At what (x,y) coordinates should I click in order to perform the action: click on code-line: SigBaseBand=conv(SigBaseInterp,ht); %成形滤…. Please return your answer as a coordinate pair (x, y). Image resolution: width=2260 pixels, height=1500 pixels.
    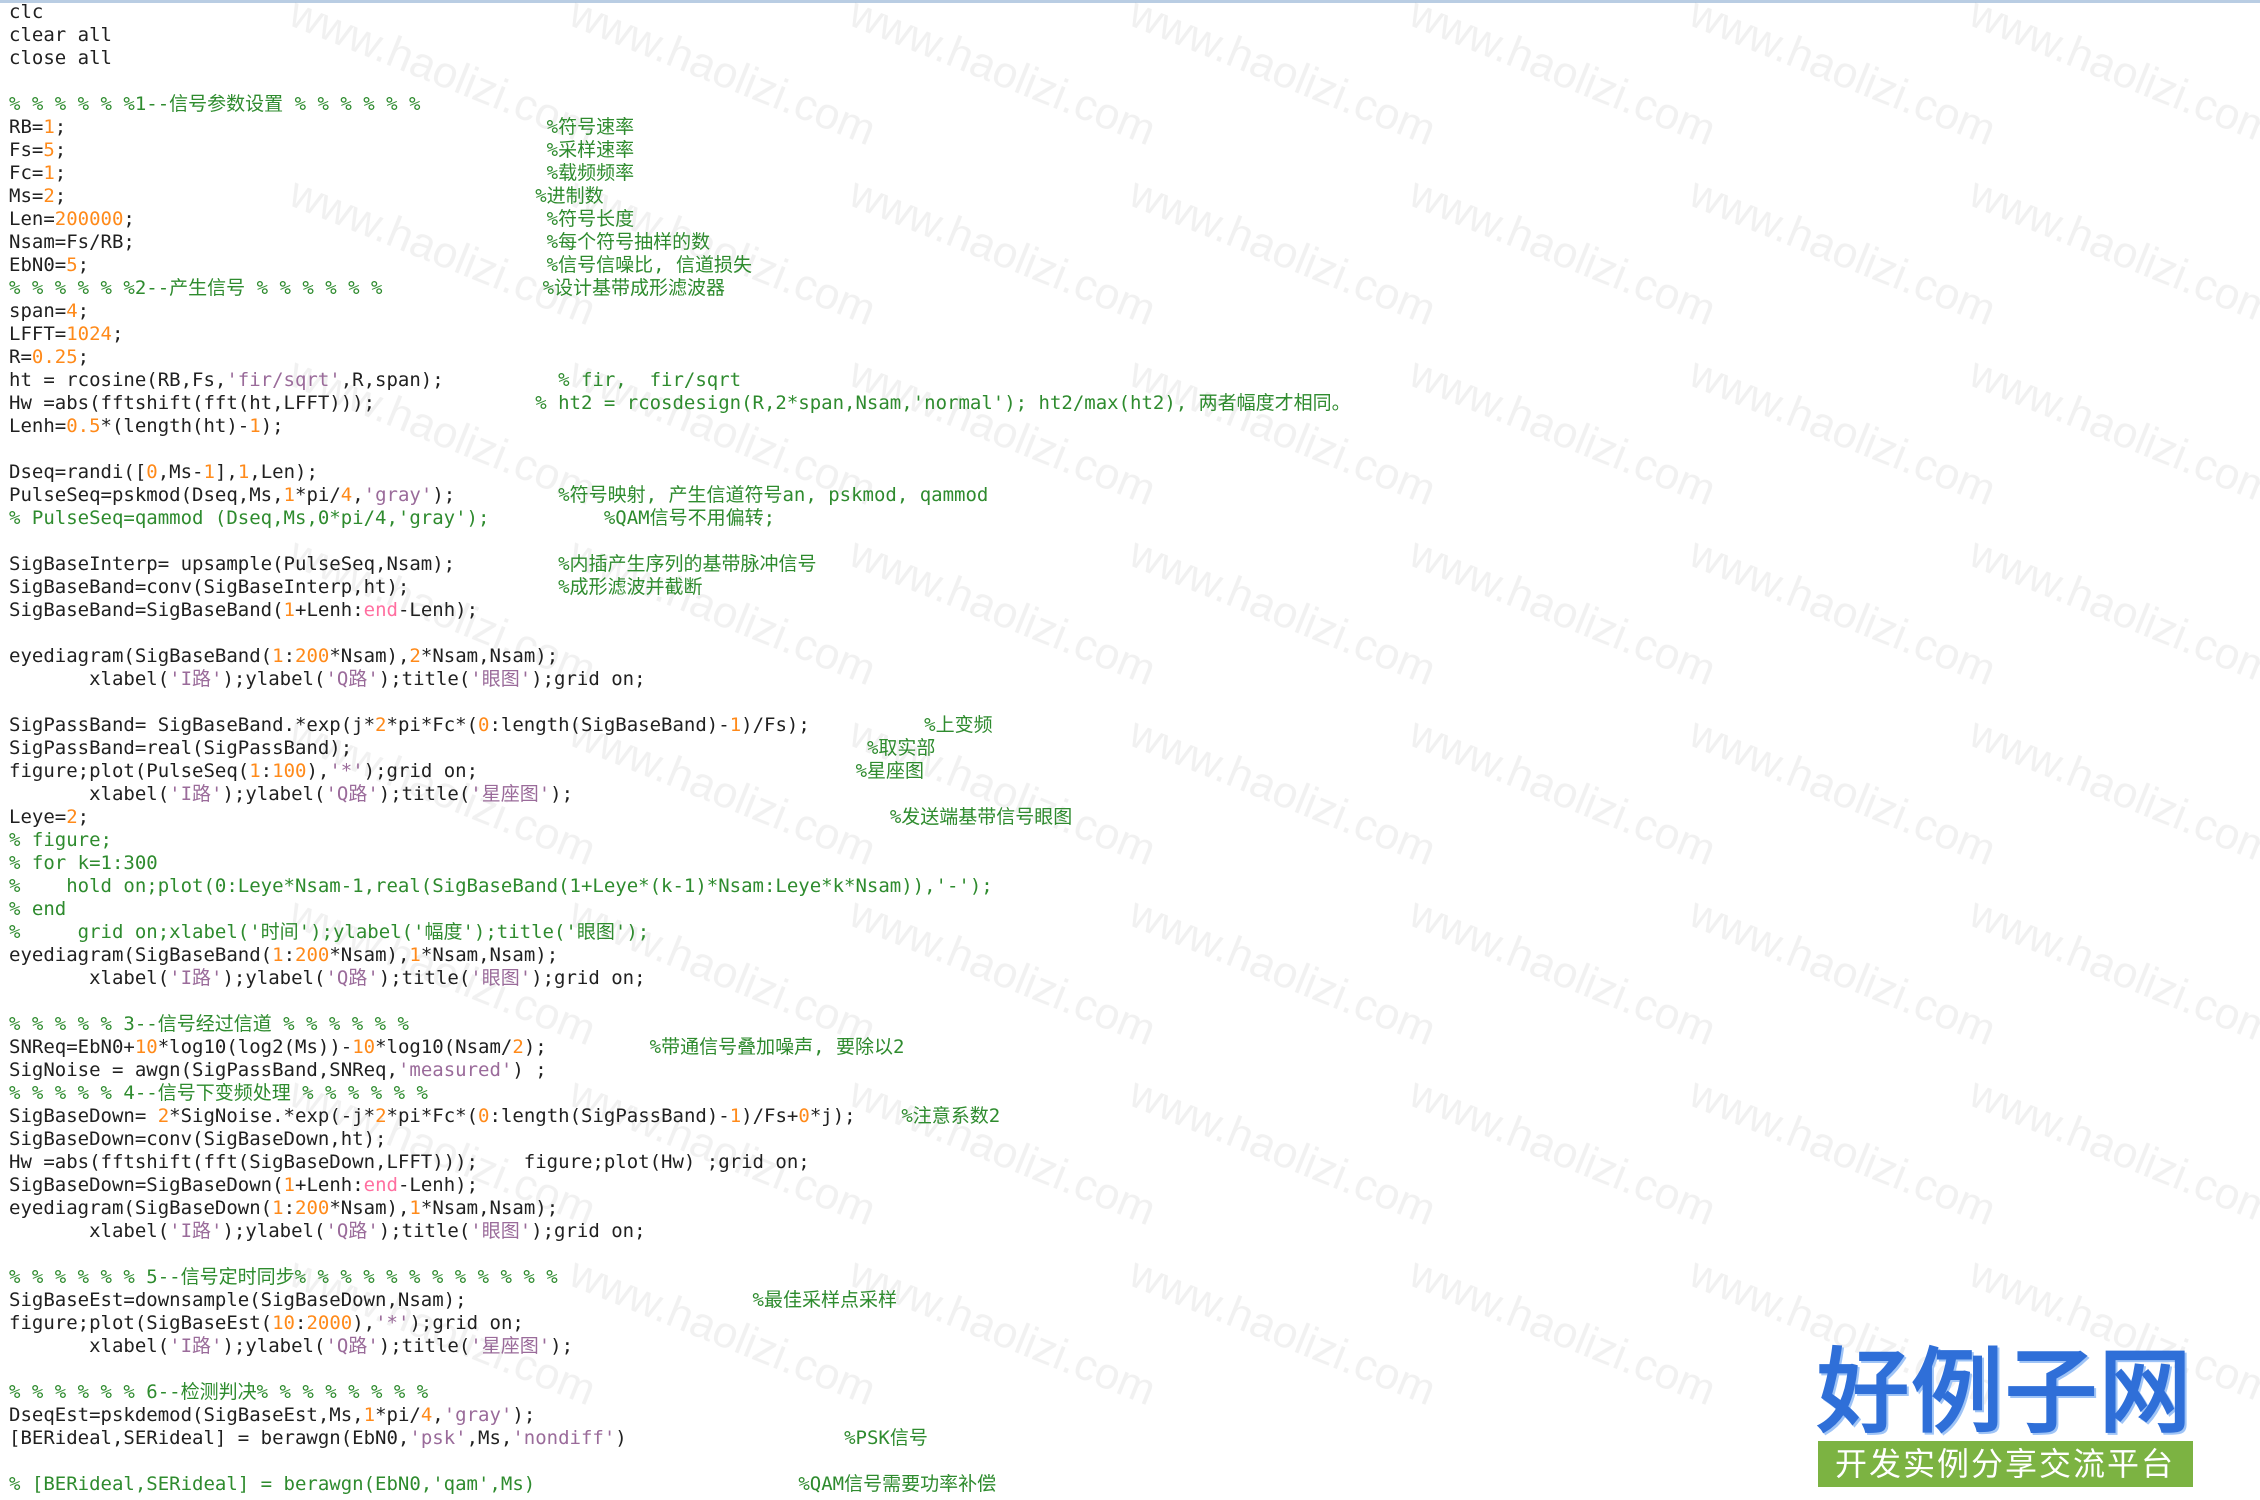
    Looking at the image, I should click on (356, 587).